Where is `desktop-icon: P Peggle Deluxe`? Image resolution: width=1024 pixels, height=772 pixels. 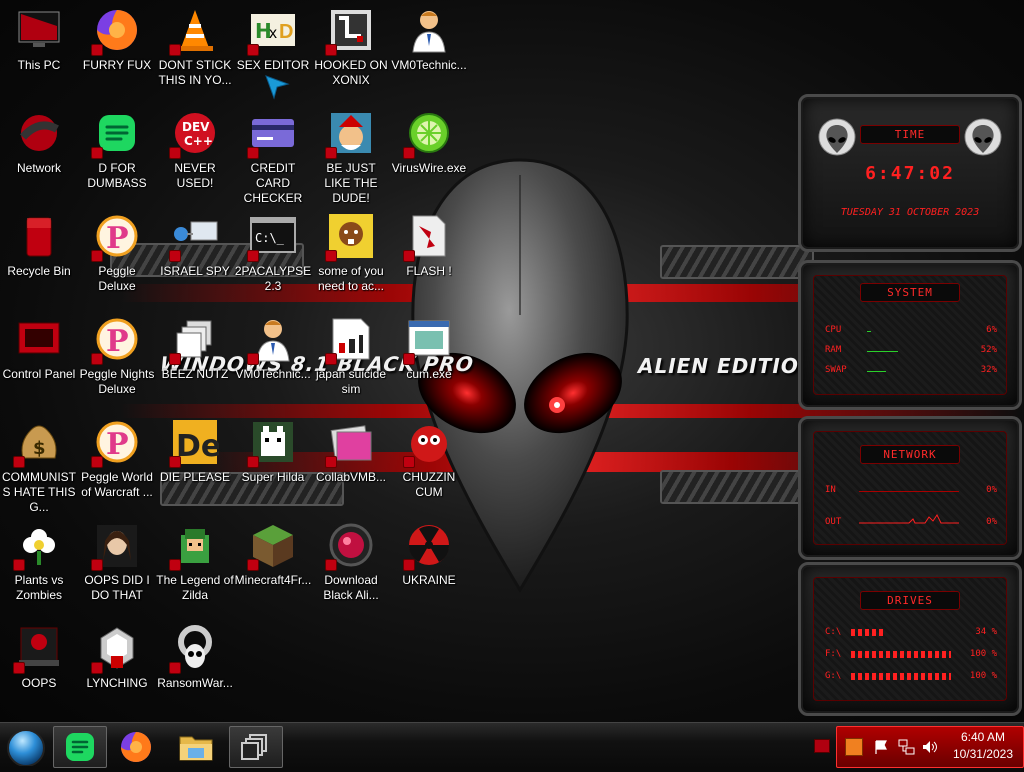
desktop-icon: P Peggle Deluxe is located at coordinates (117, 254).